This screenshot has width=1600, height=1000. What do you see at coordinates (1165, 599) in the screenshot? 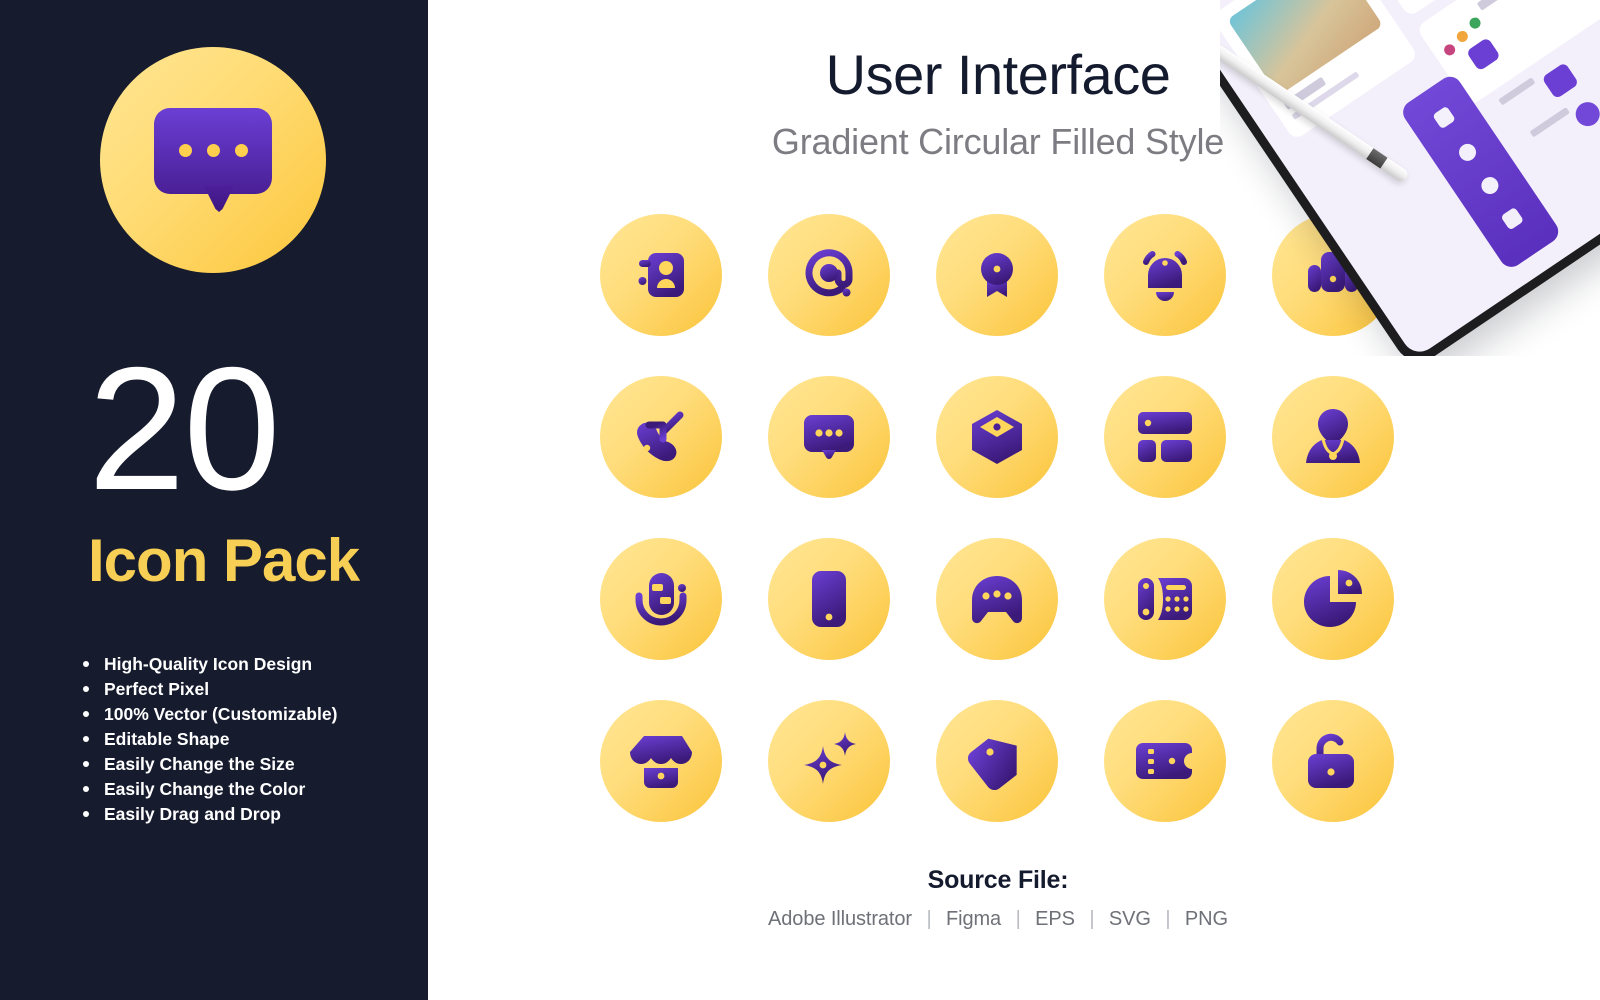
I see `telephone-icon` at bounding box center [1165, 599].